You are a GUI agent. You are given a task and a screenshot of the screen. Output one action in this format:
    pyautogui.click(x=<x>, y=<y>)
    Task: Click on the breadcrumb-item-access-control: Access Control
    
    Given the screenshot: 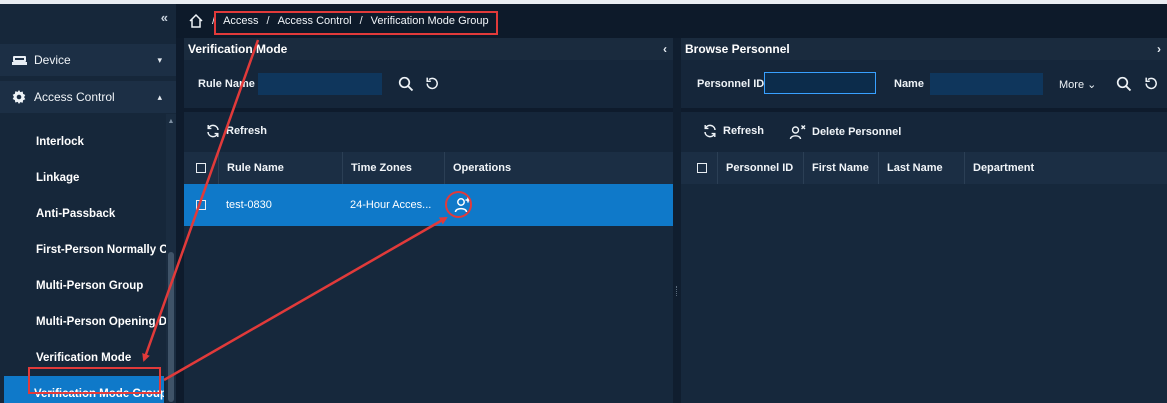 What is the action you would take?
    pyautogui.click(x=315, y=21)
    